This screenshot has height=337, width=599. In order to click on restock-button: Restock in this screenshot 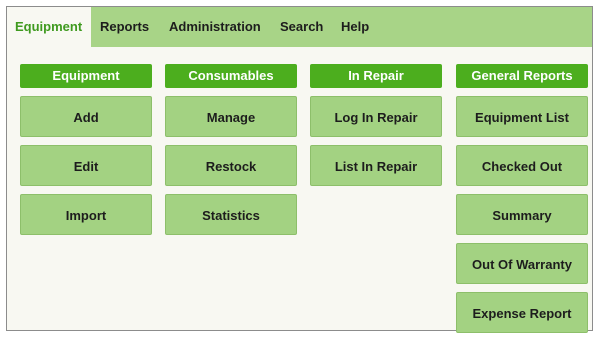, I will do `click(231, 165)`.